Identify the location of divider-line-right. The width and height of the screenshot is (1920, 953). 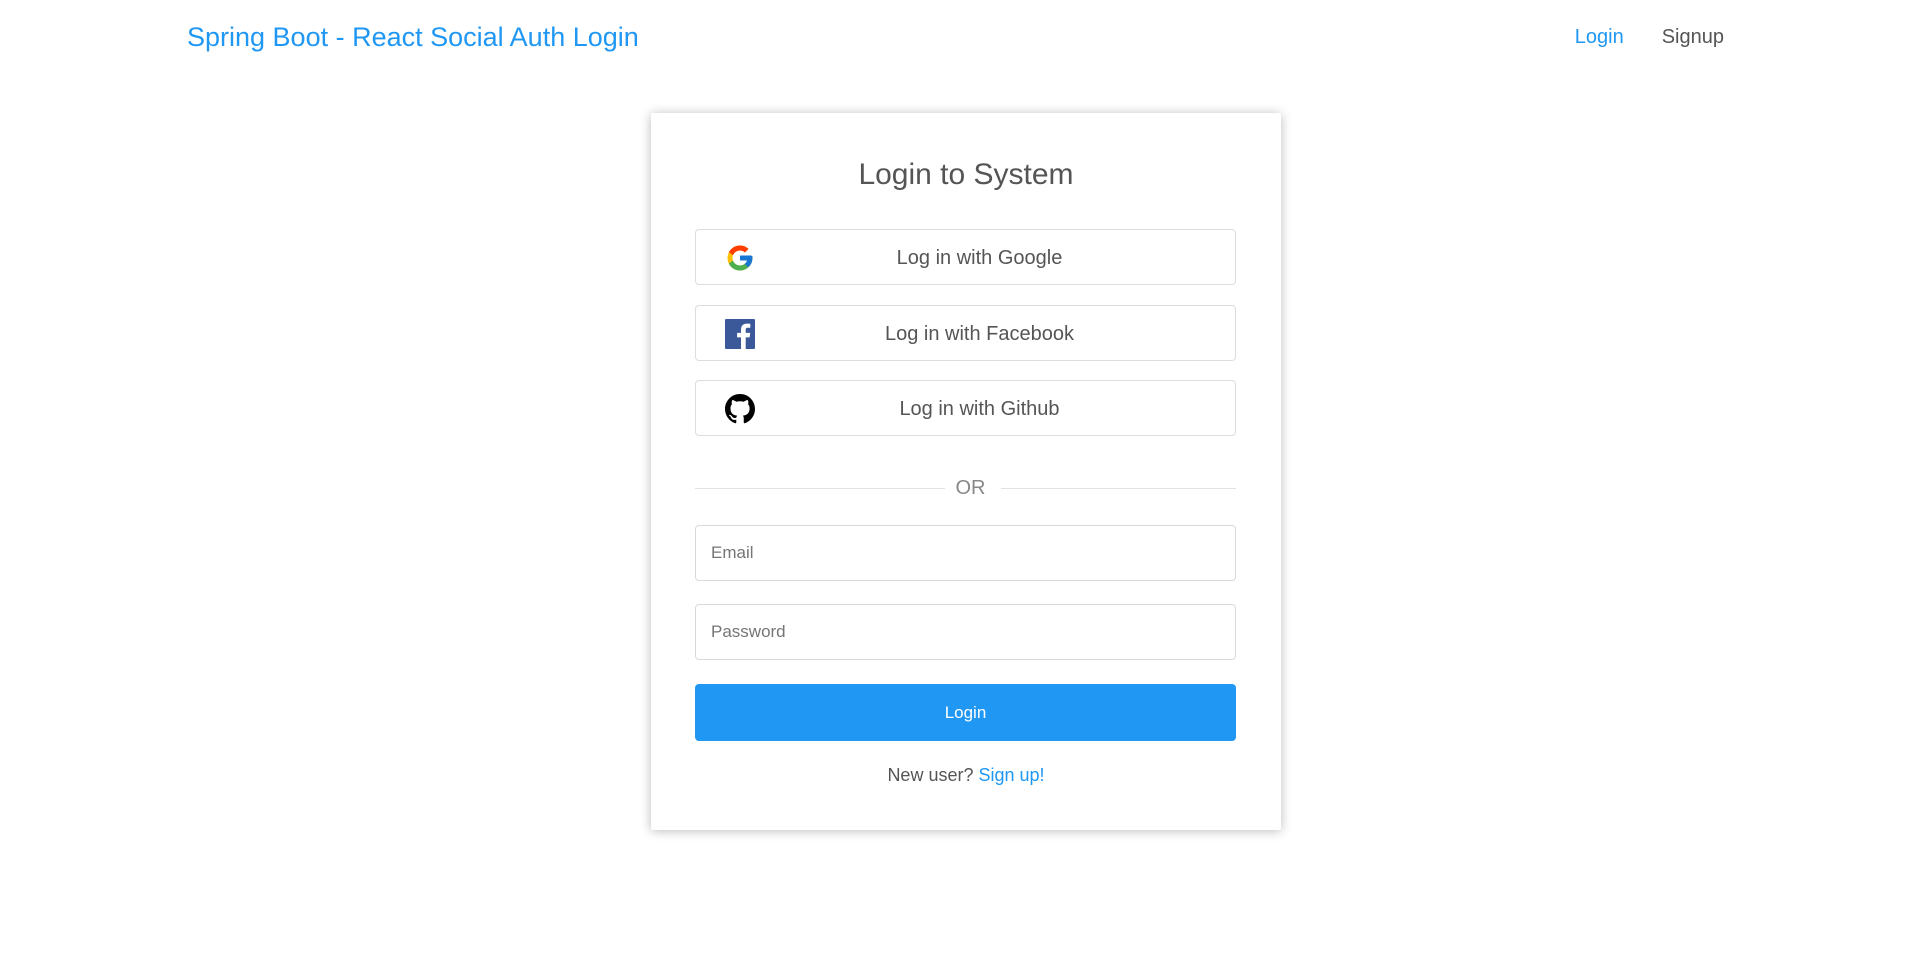
(1118, 488).